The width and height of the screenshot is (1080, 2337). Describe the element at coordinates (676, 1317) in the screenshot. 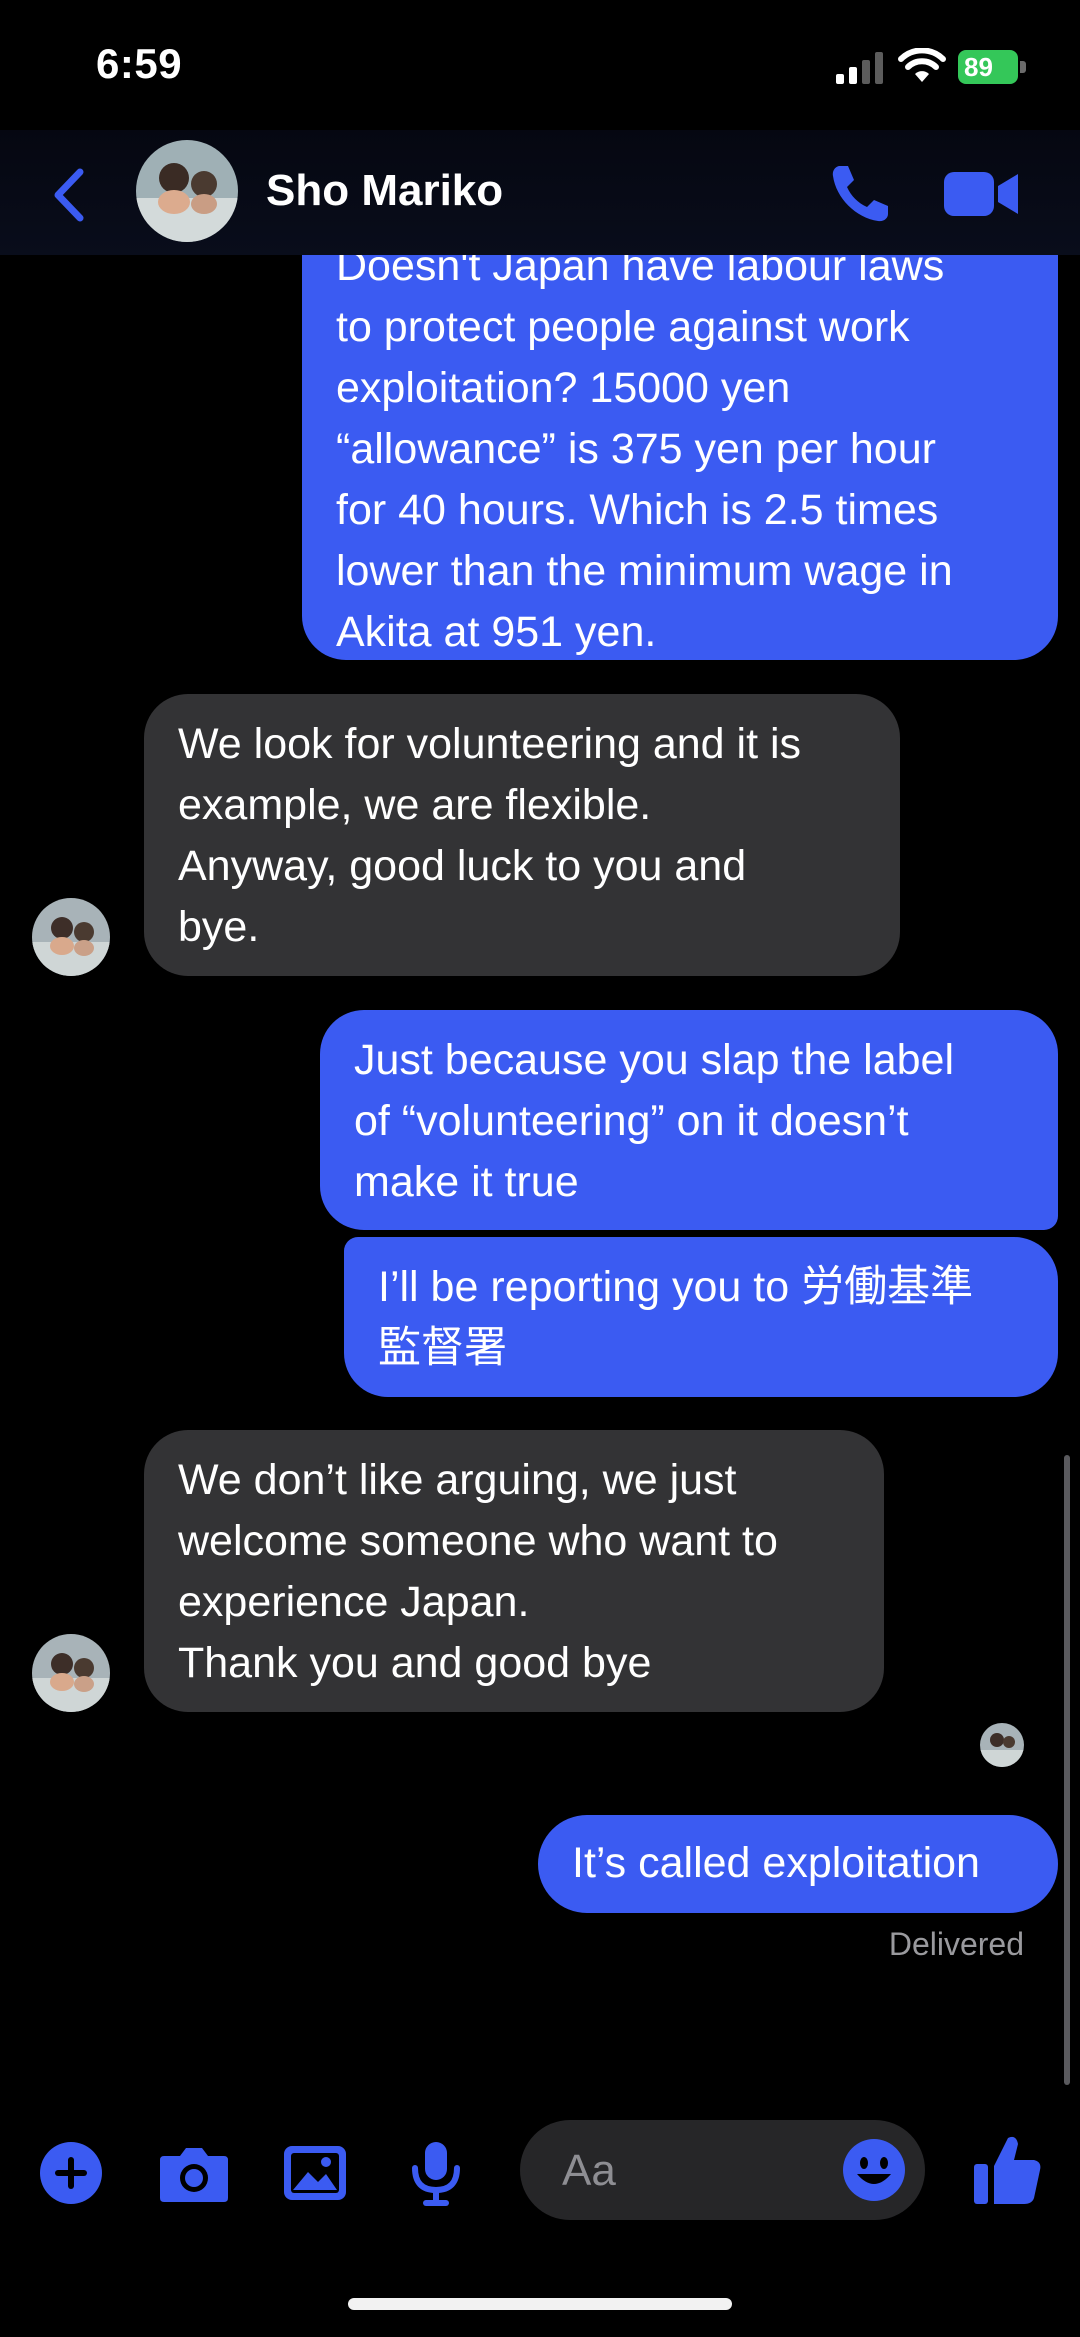

I see `message-text: I’ll be reporting you to 労働基準 監督署` at that location.